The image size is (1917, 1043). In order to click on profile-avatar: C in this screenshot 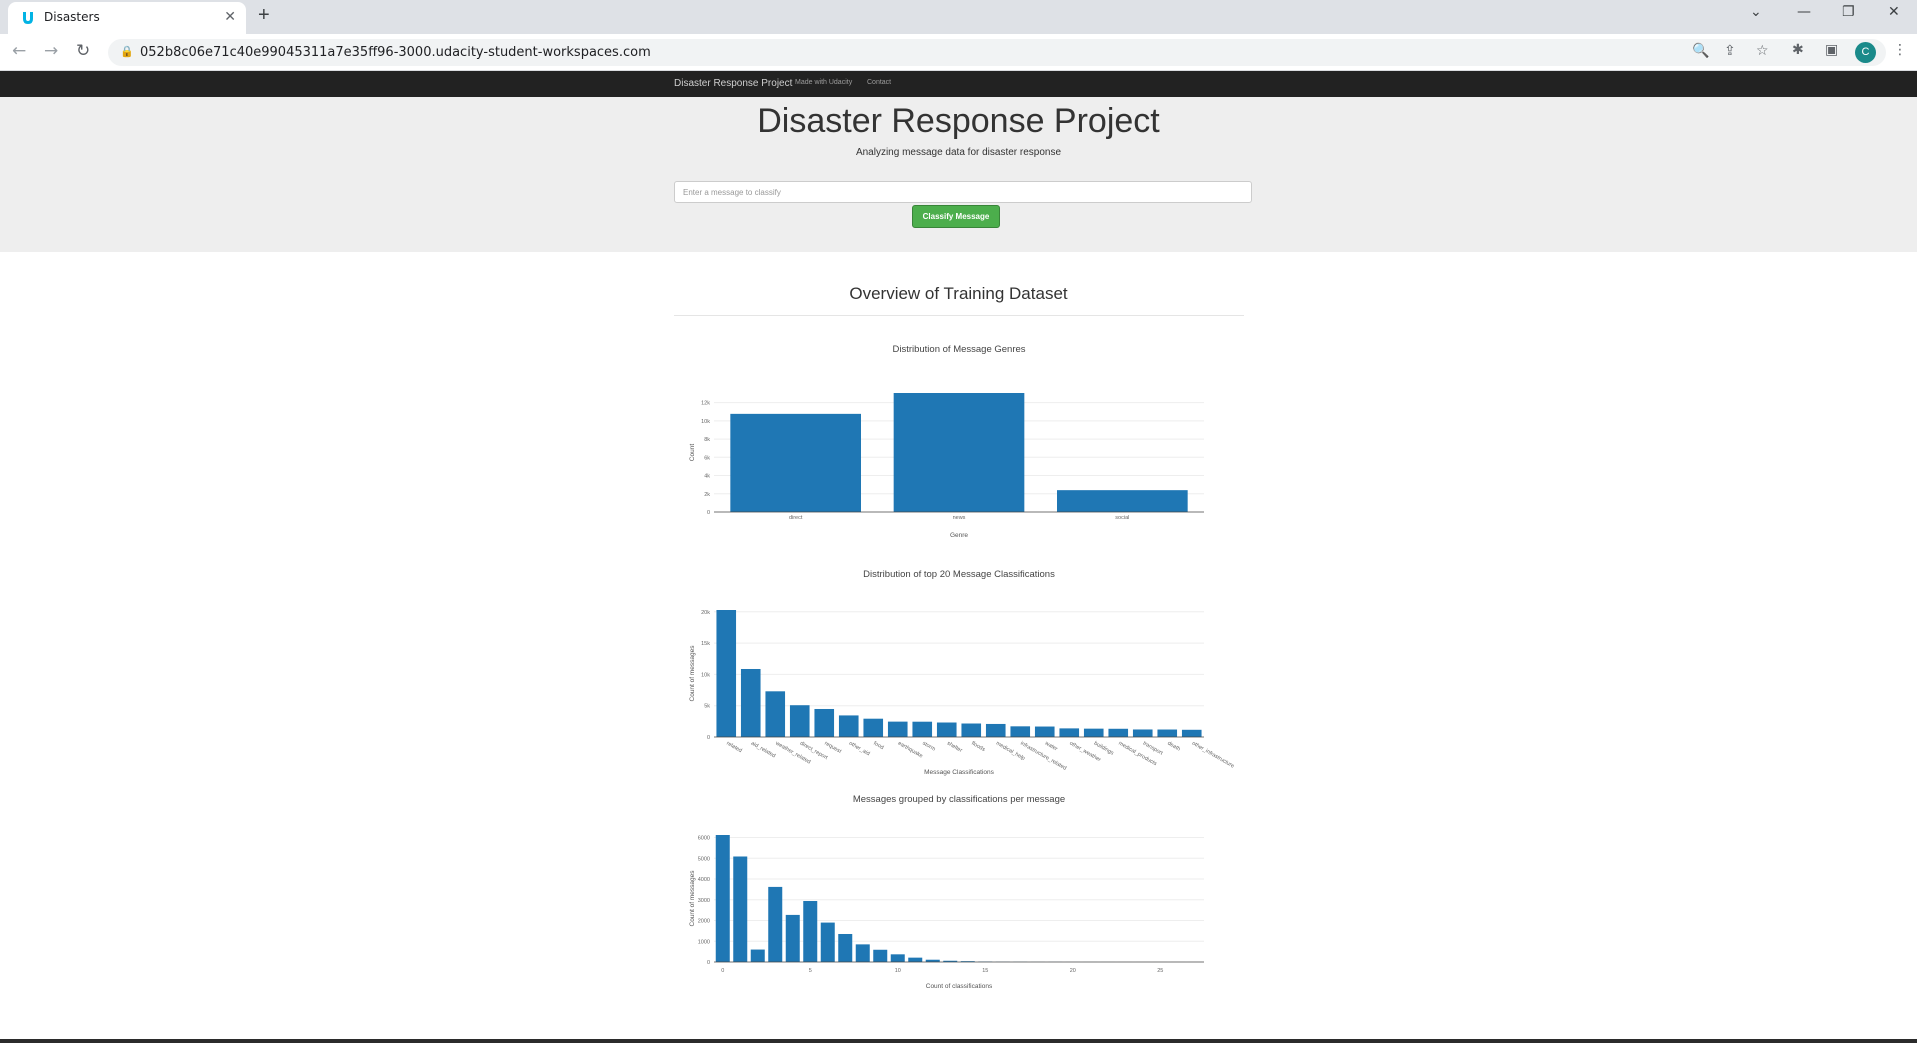, I will do `click(1865, 52)`.